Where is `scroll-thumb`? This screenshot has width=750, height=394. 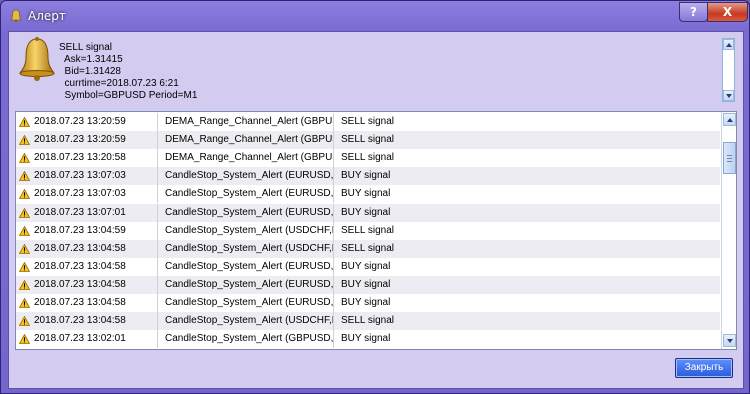
scroll-thumb is located at coordinates (729, 158).